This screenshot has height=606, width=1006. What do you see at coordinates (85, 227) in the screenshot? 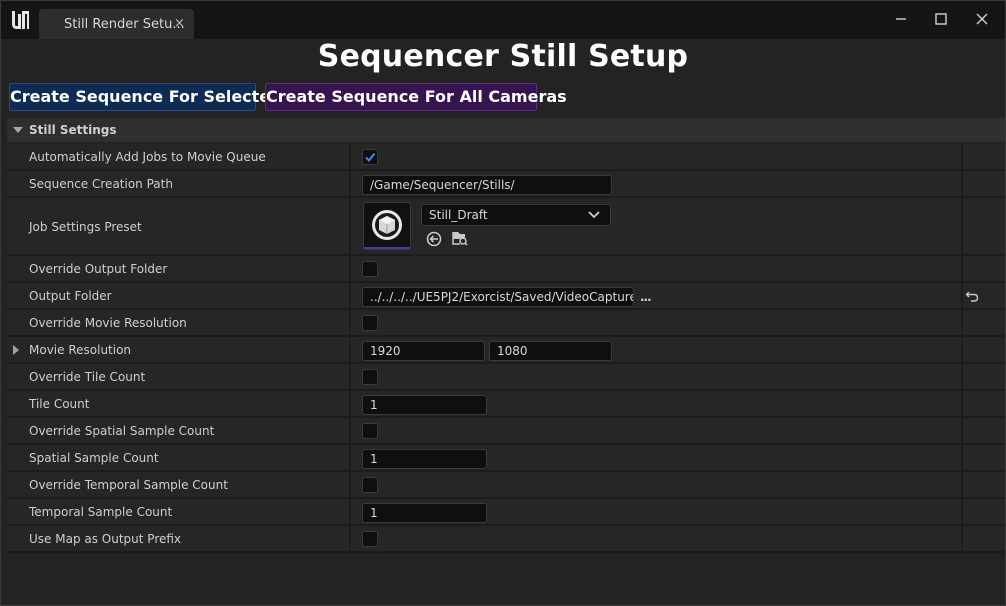
I see `property-label: Job Settings Preset` at bounding box center [85, 227].